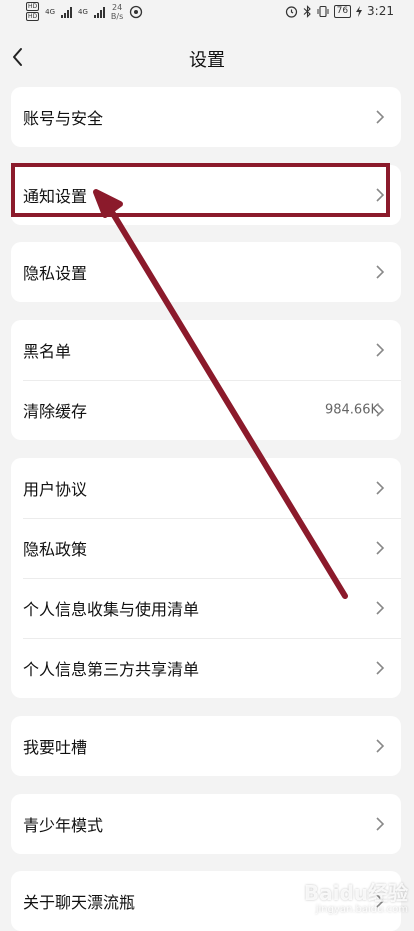 This screenshot has width=414, height=931. I want to click on settings-group-youth: 青少年模式, so click(206, 824).